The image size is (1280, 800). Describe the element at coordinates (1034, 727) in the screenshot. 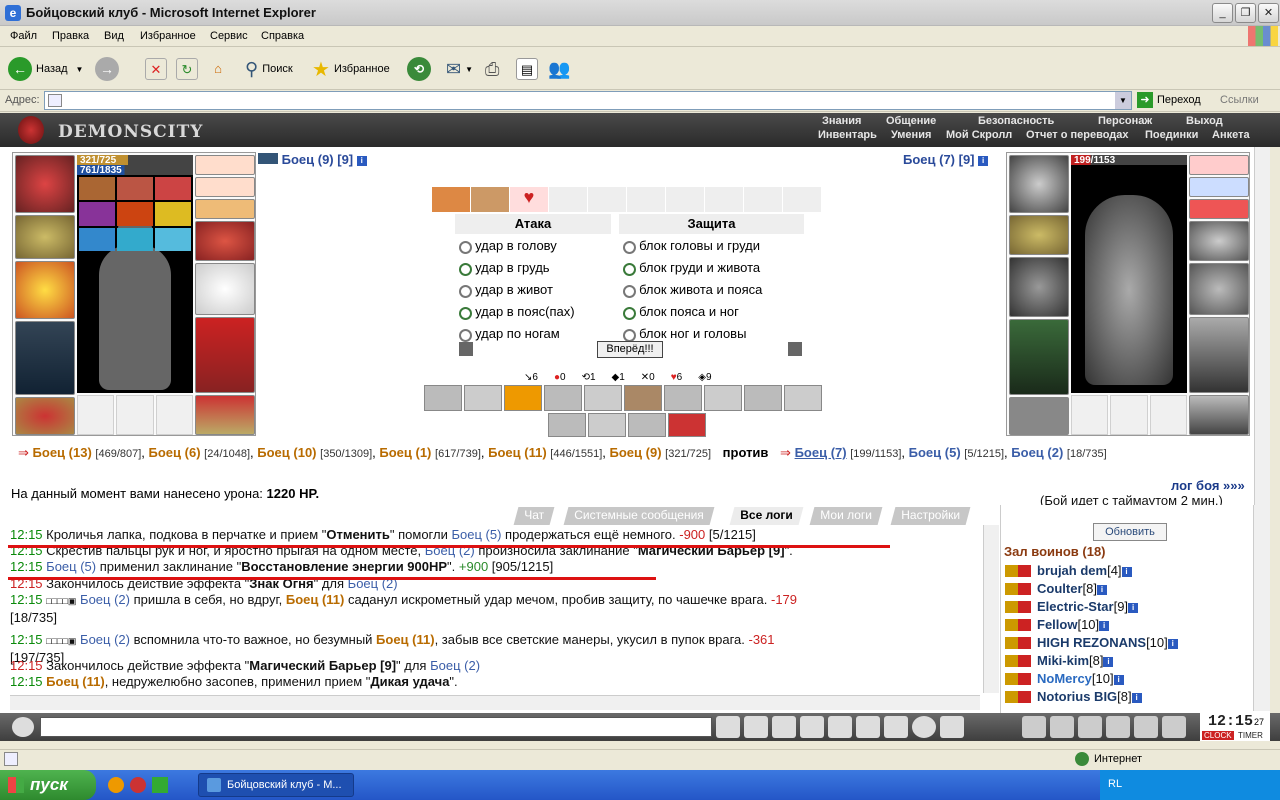

I see `action-1-icon` at that location.